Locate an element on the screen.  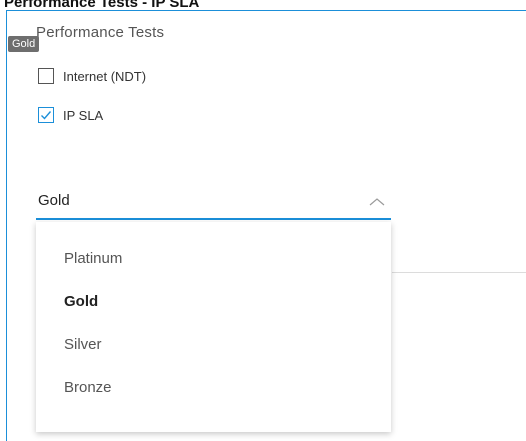
tooltip: Gold is located at coordinates (24, 44).